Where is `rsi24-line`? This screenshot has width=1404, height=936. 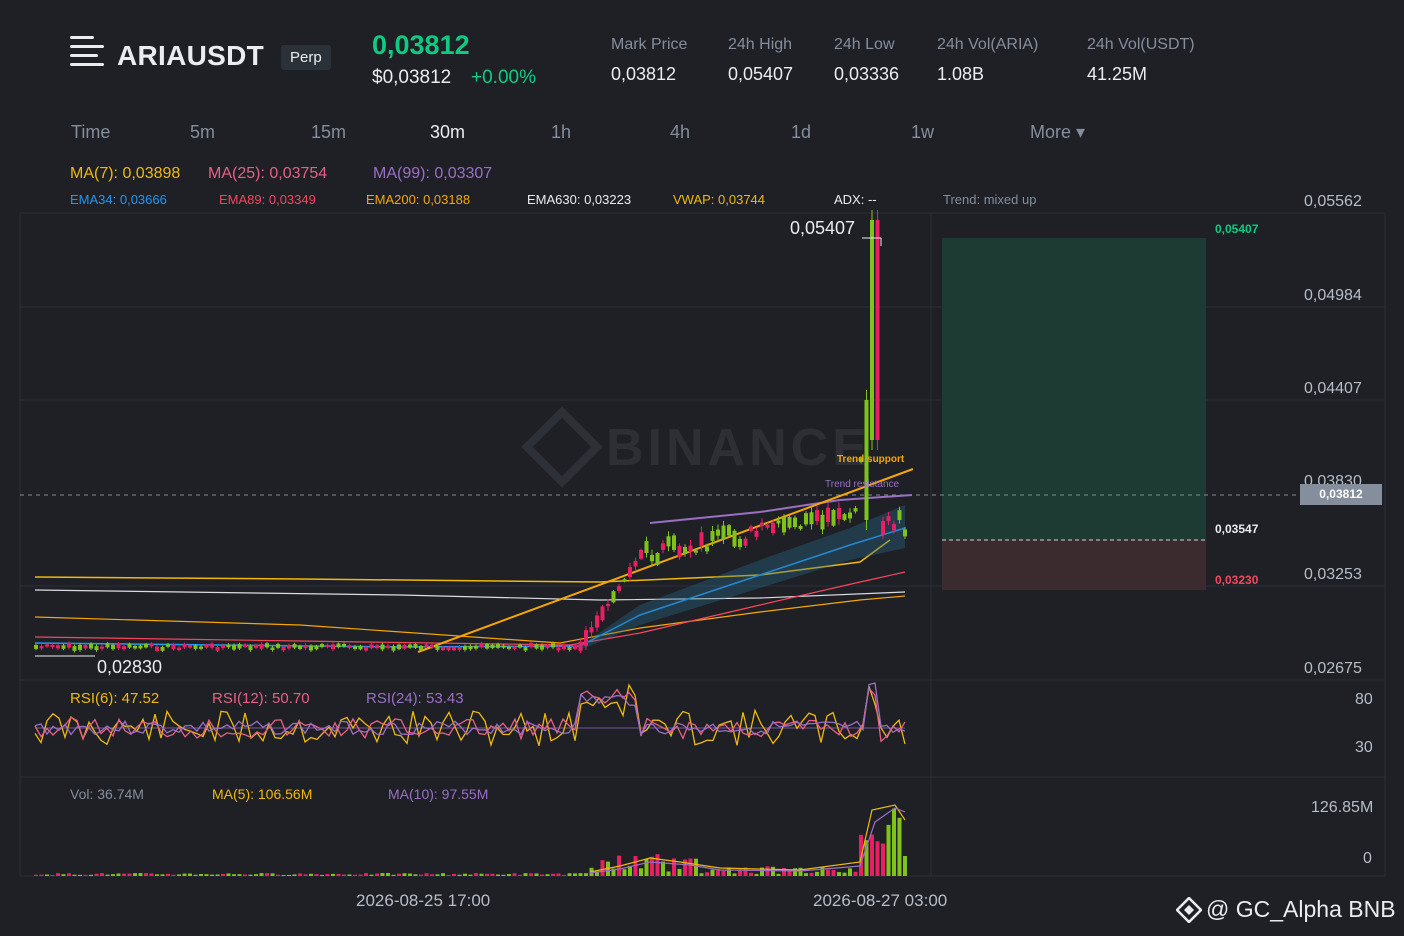
rsi24-line is located at coordinates (470, 709).